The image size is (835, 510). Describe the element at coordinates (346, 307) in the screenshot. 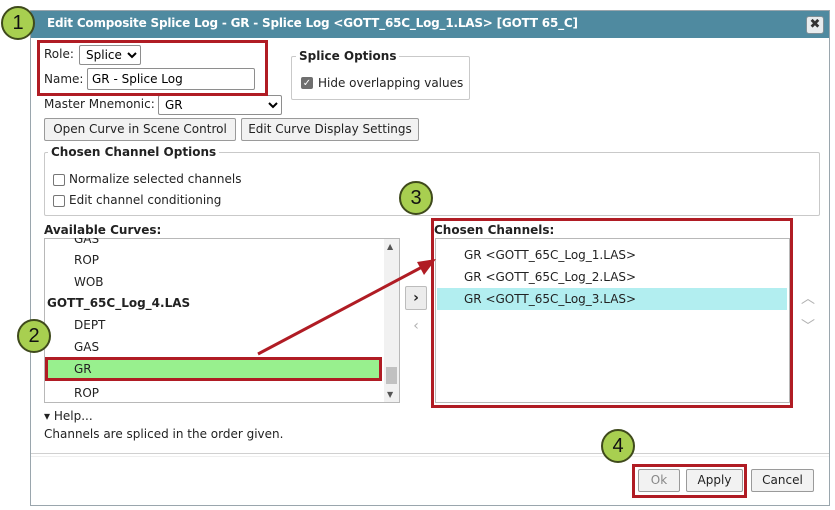

I see `drag-arrow-icon` at that location.